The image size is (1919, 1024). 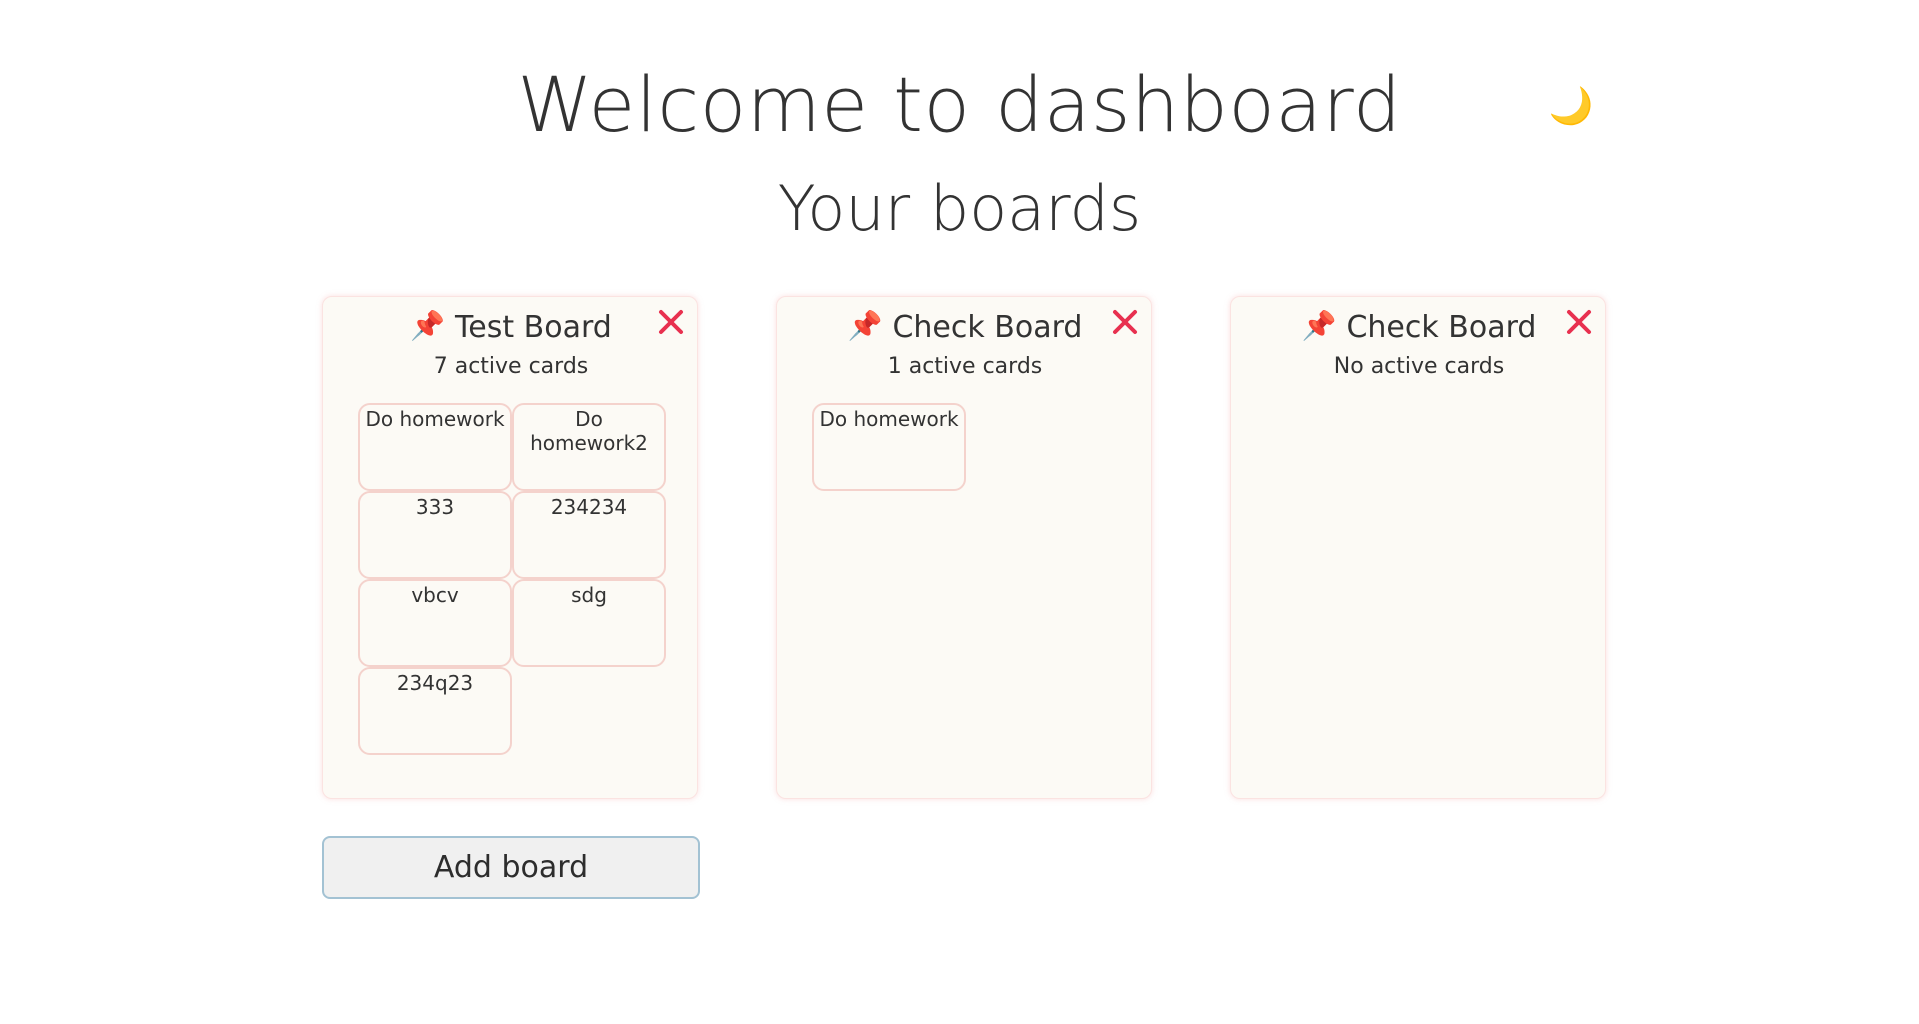 I want to click on board-header: 📌 Test Board, so click(x=511, y=327).